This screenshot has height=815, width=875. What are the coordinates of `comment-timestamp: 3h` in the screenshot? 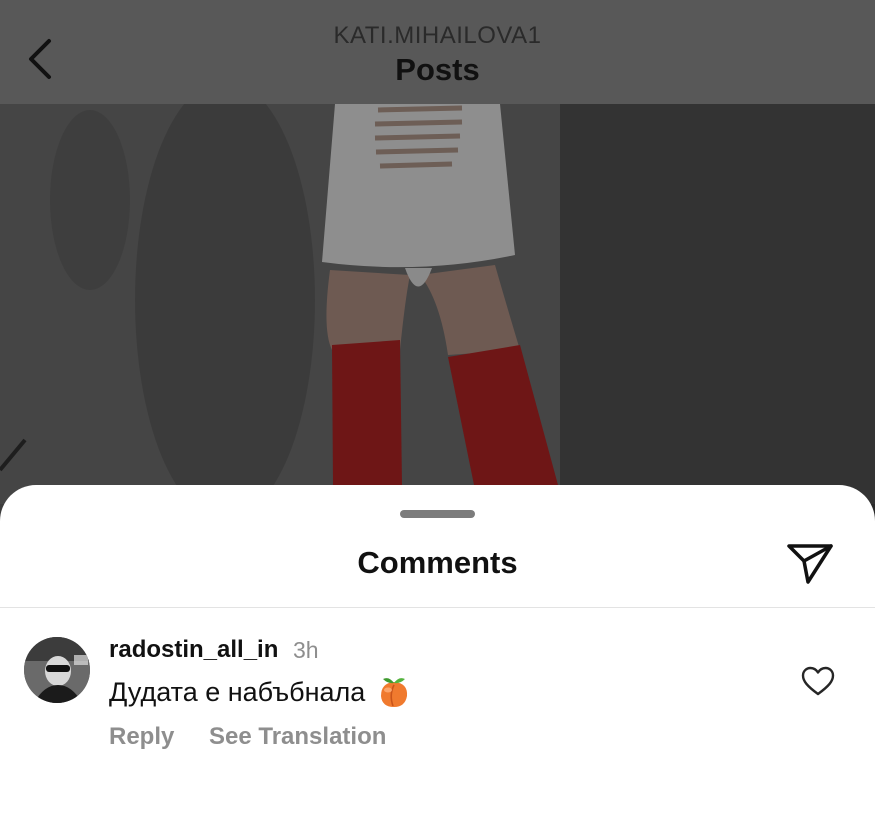 It's located at (306, 650).